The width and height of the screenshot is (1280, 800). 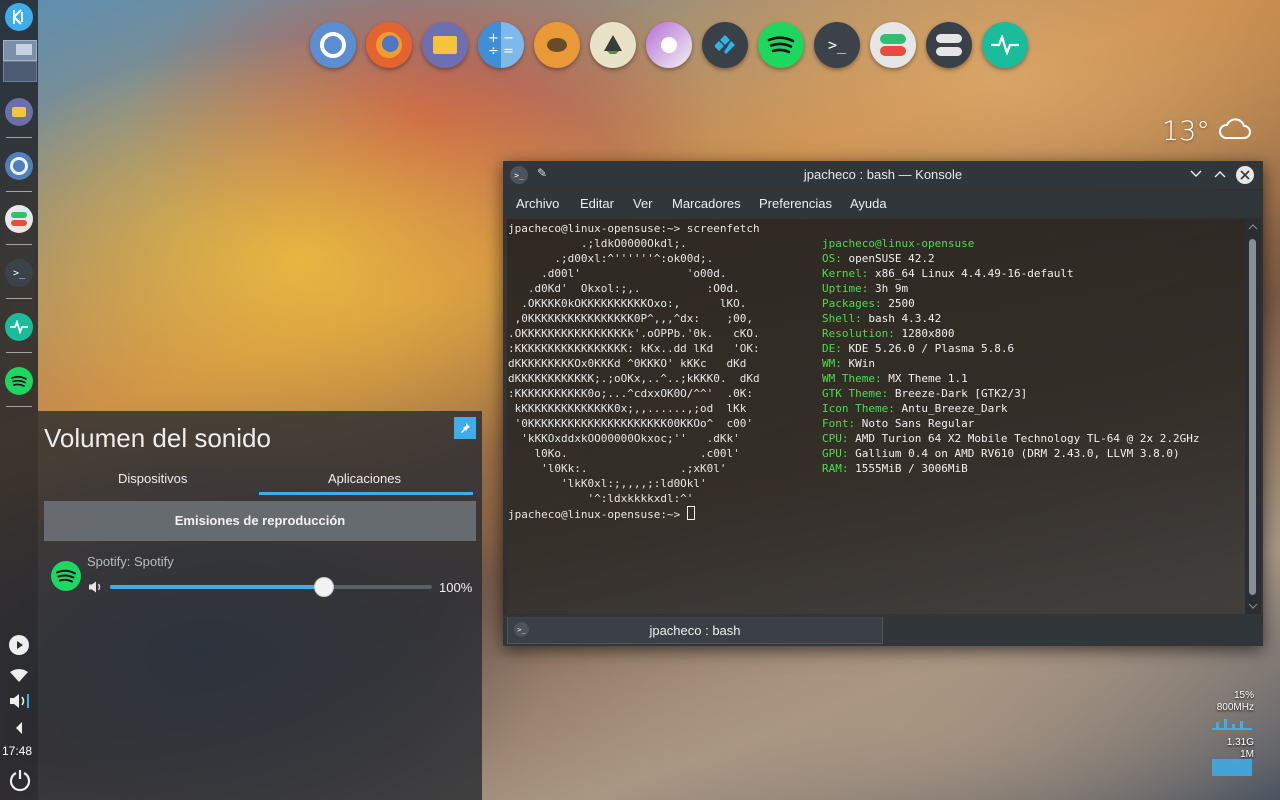 What do you see at coordinates (152, 478) in the screenshot?
I see `tab-dispositivos: Dispositivos` at bounding box center [152, 478].